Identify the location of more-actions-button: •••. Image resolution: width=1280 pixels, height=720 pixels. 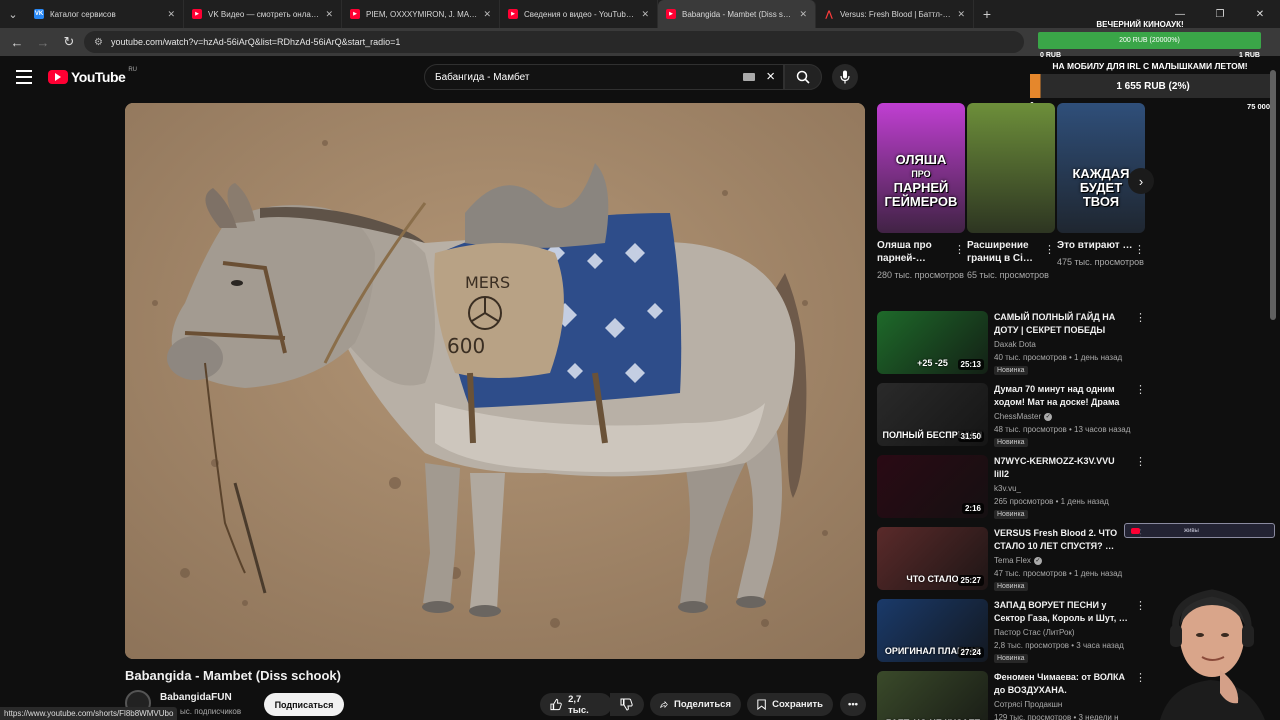
(853, 704).